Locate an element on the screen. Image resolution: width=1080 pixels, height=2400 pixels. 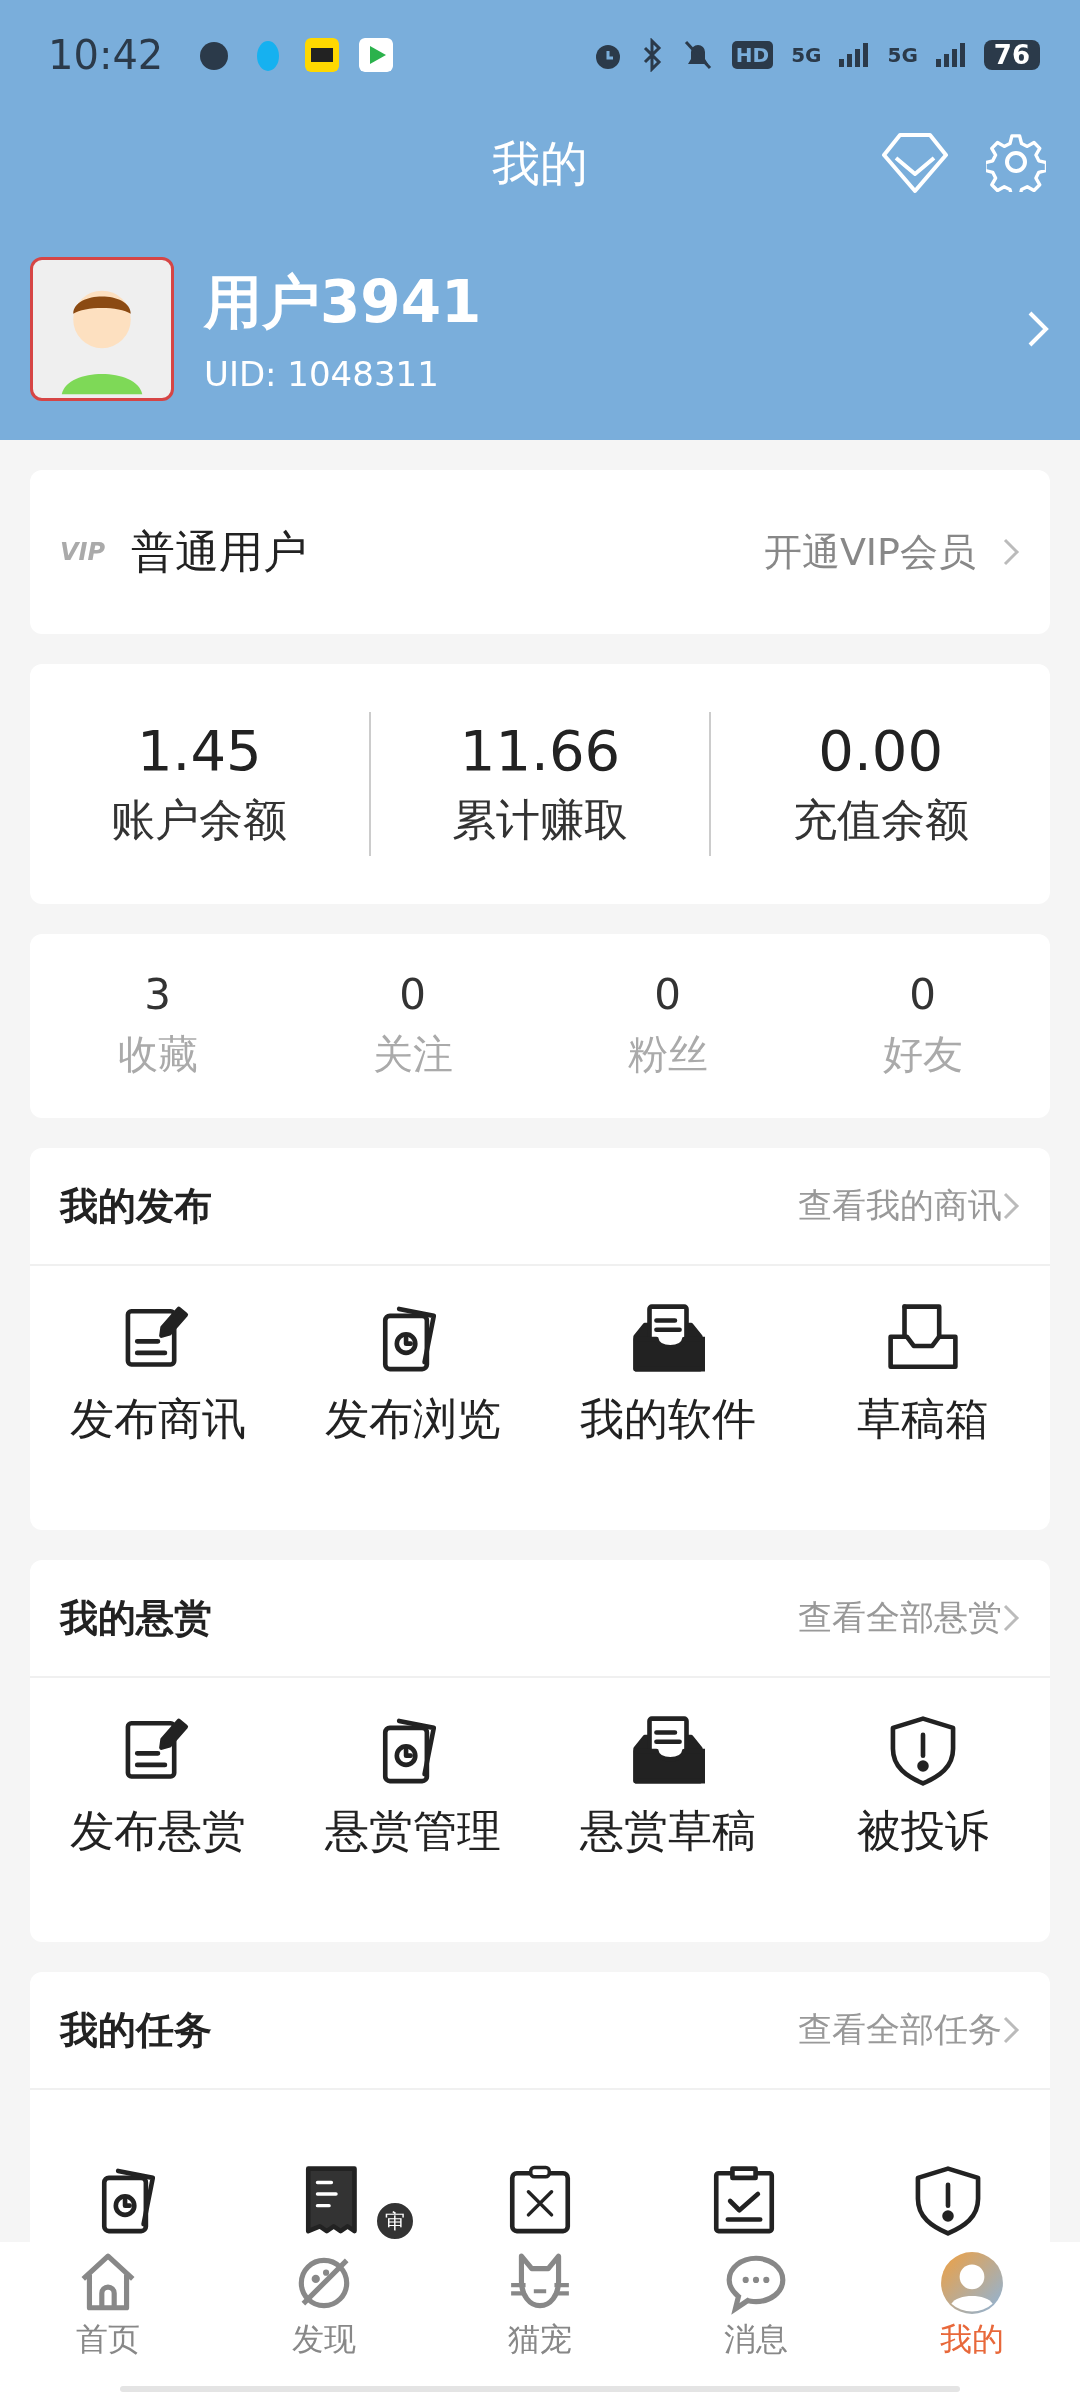
section-title: 我的发布 is located at coordinates (136, 1206).